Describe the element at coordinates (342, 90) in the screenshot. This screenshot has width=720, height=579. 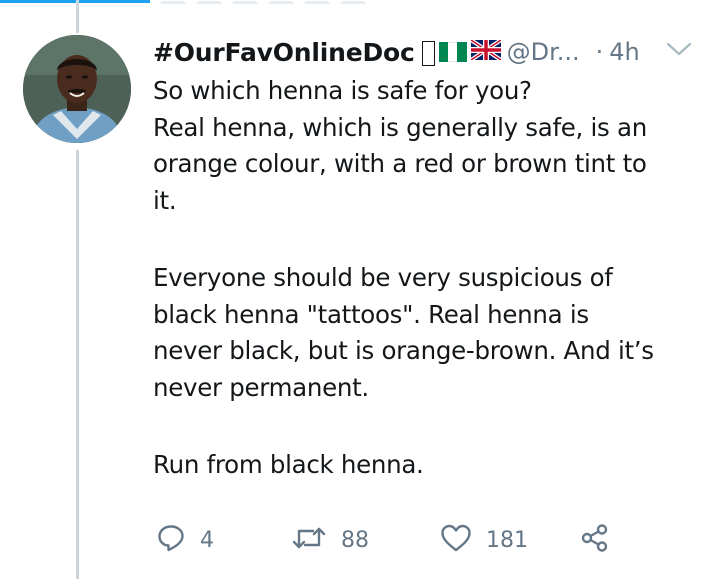
I see `tweet-line: So which henna is safe for you?` at that location.